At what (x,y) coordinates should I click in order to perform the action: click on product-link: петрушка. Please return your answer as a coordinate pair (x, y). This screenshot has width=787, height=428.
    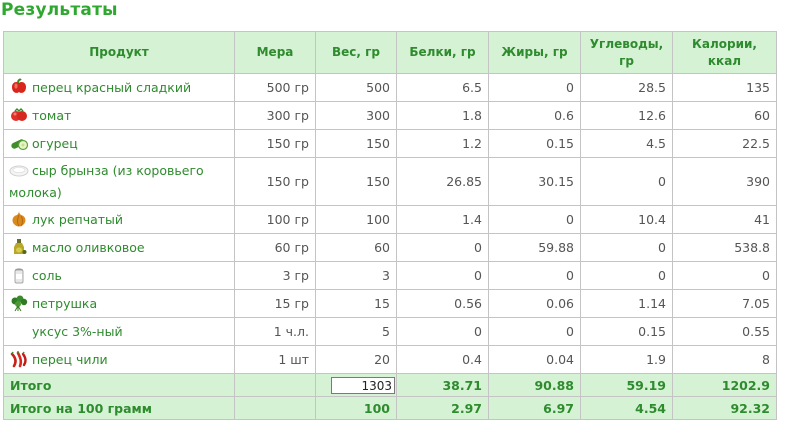
    Looking at the image, I should click on (64, 303).